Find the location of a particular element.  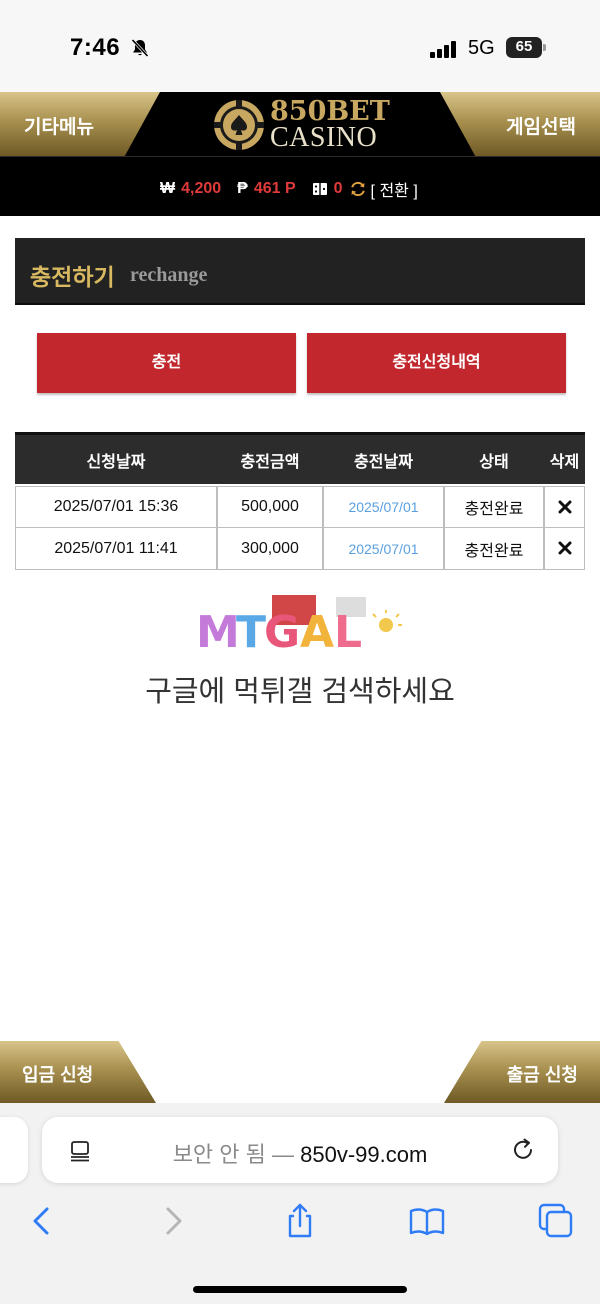

amount-cell: 500,000 is located at coordinates (270, 507).